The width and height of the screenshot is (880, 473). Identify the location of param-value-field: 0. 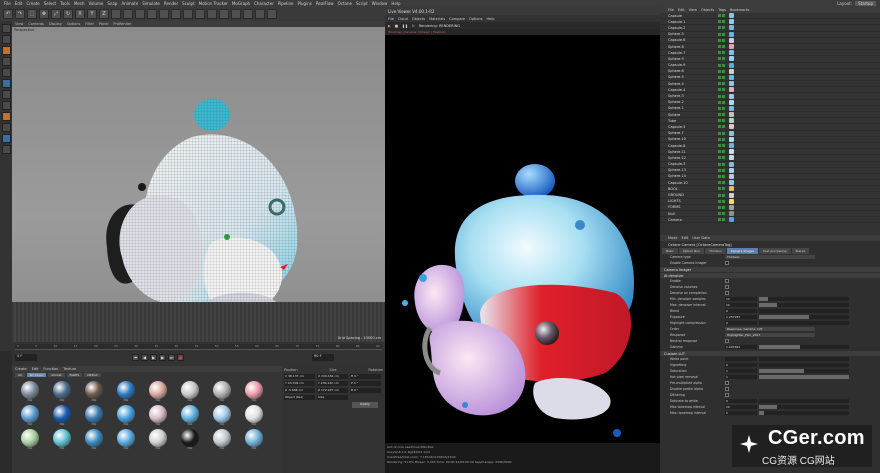
(741, 323).